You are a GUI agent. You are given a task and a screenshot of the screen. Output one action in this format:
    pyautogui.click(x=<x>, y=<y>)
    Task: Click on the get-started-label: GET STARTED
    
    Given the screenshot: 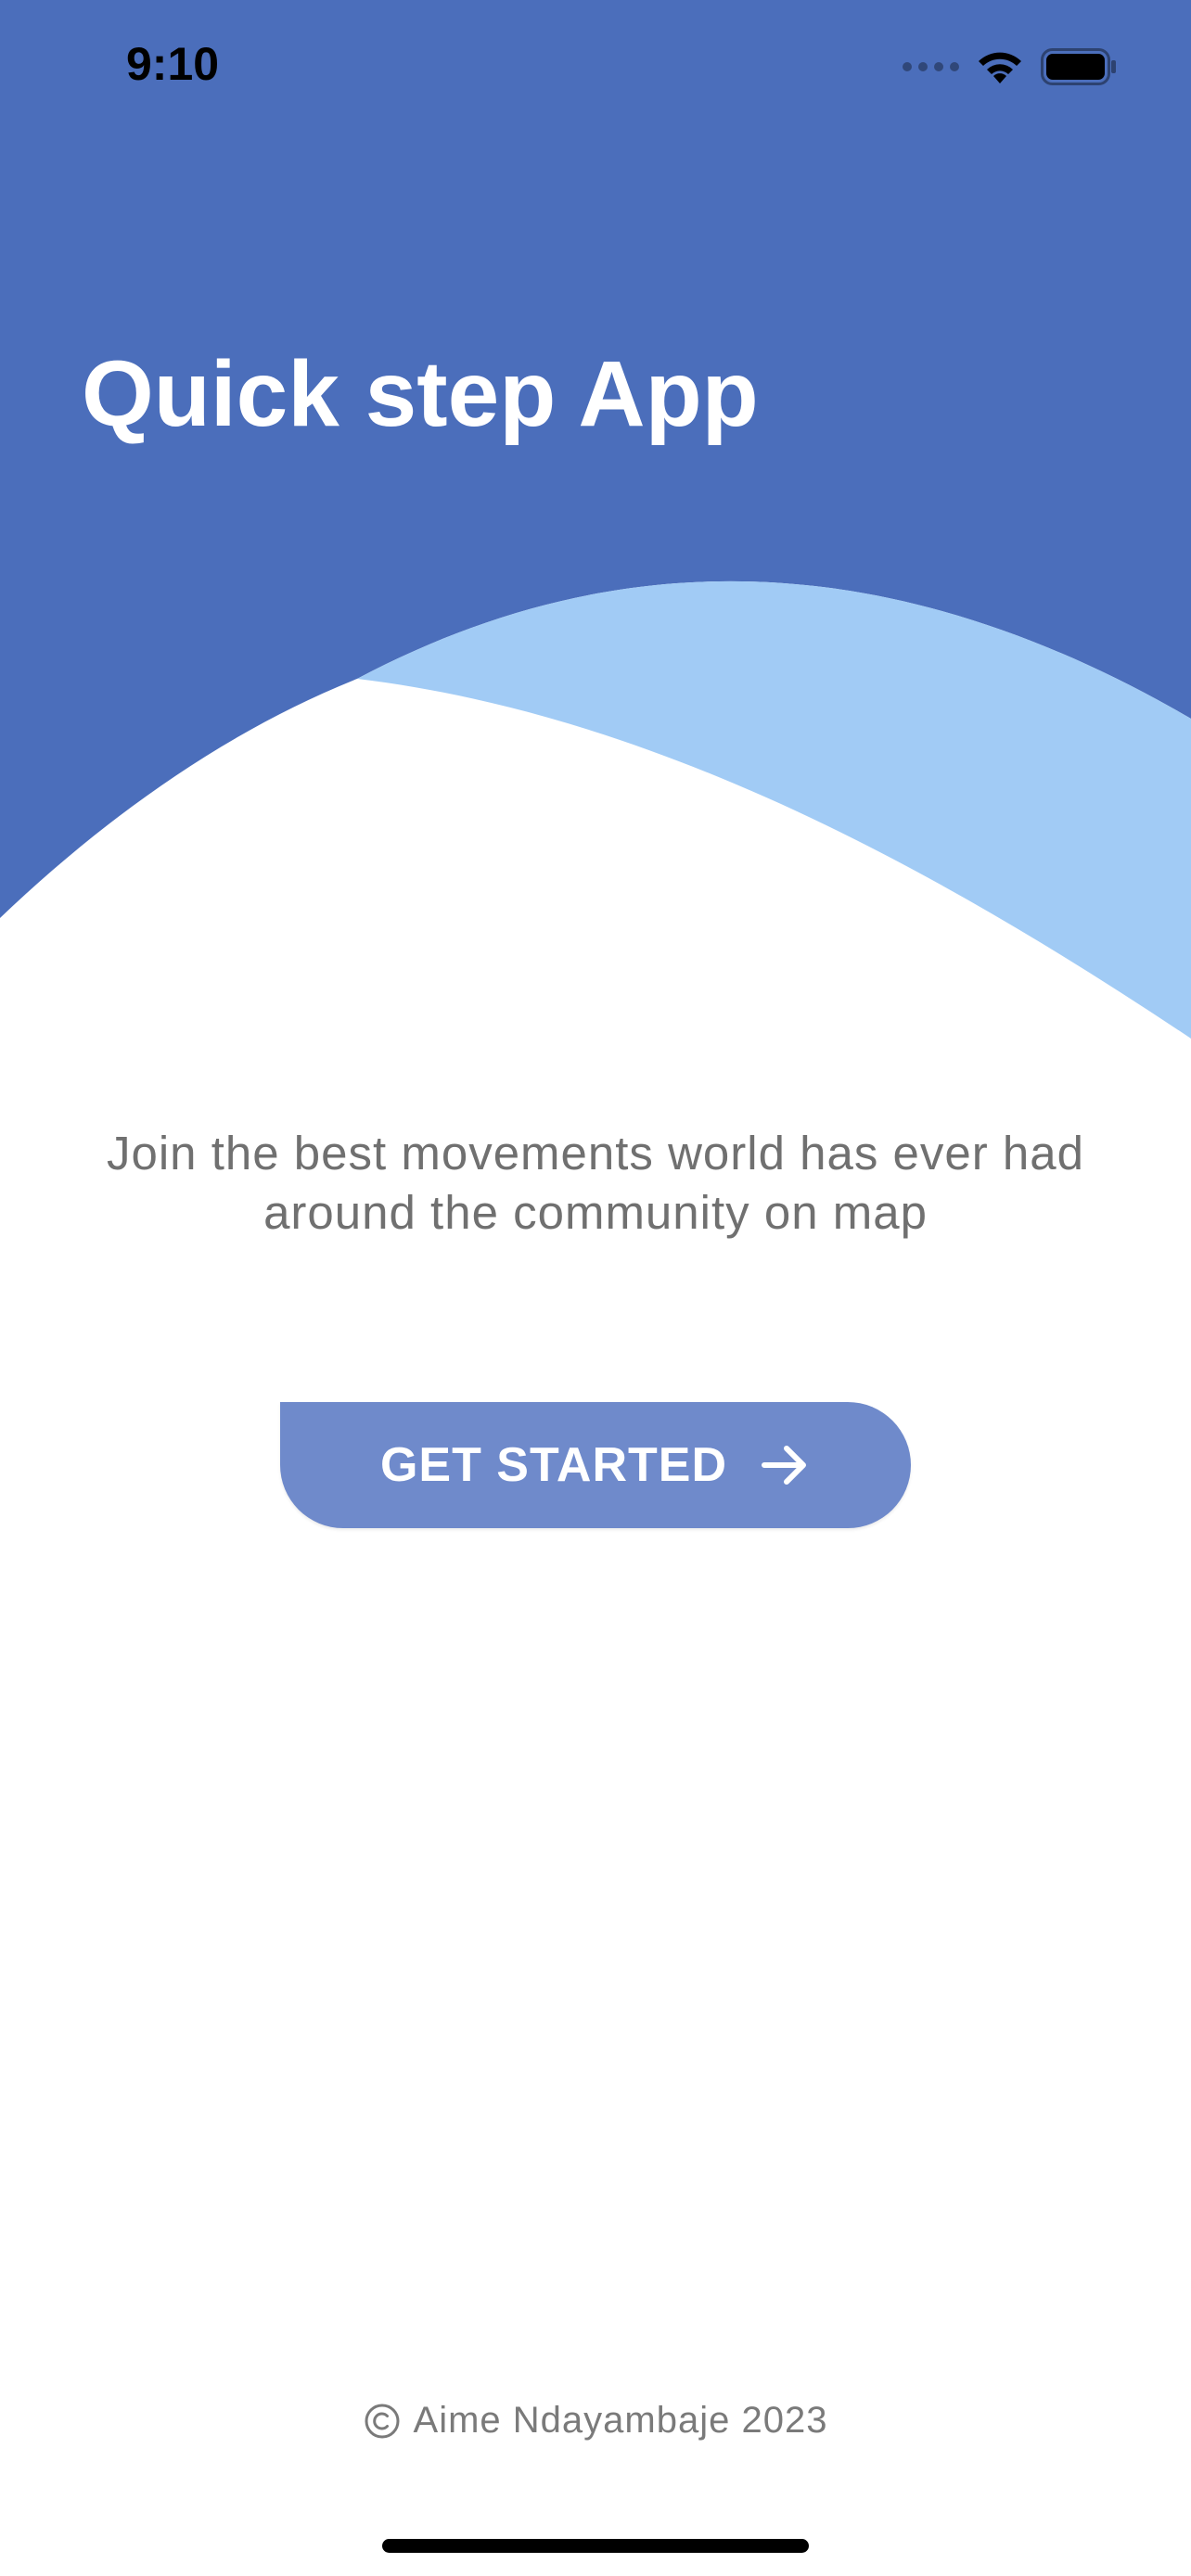 What is the action you would take?
    pyautogui.click(x=553, y=1465)
    